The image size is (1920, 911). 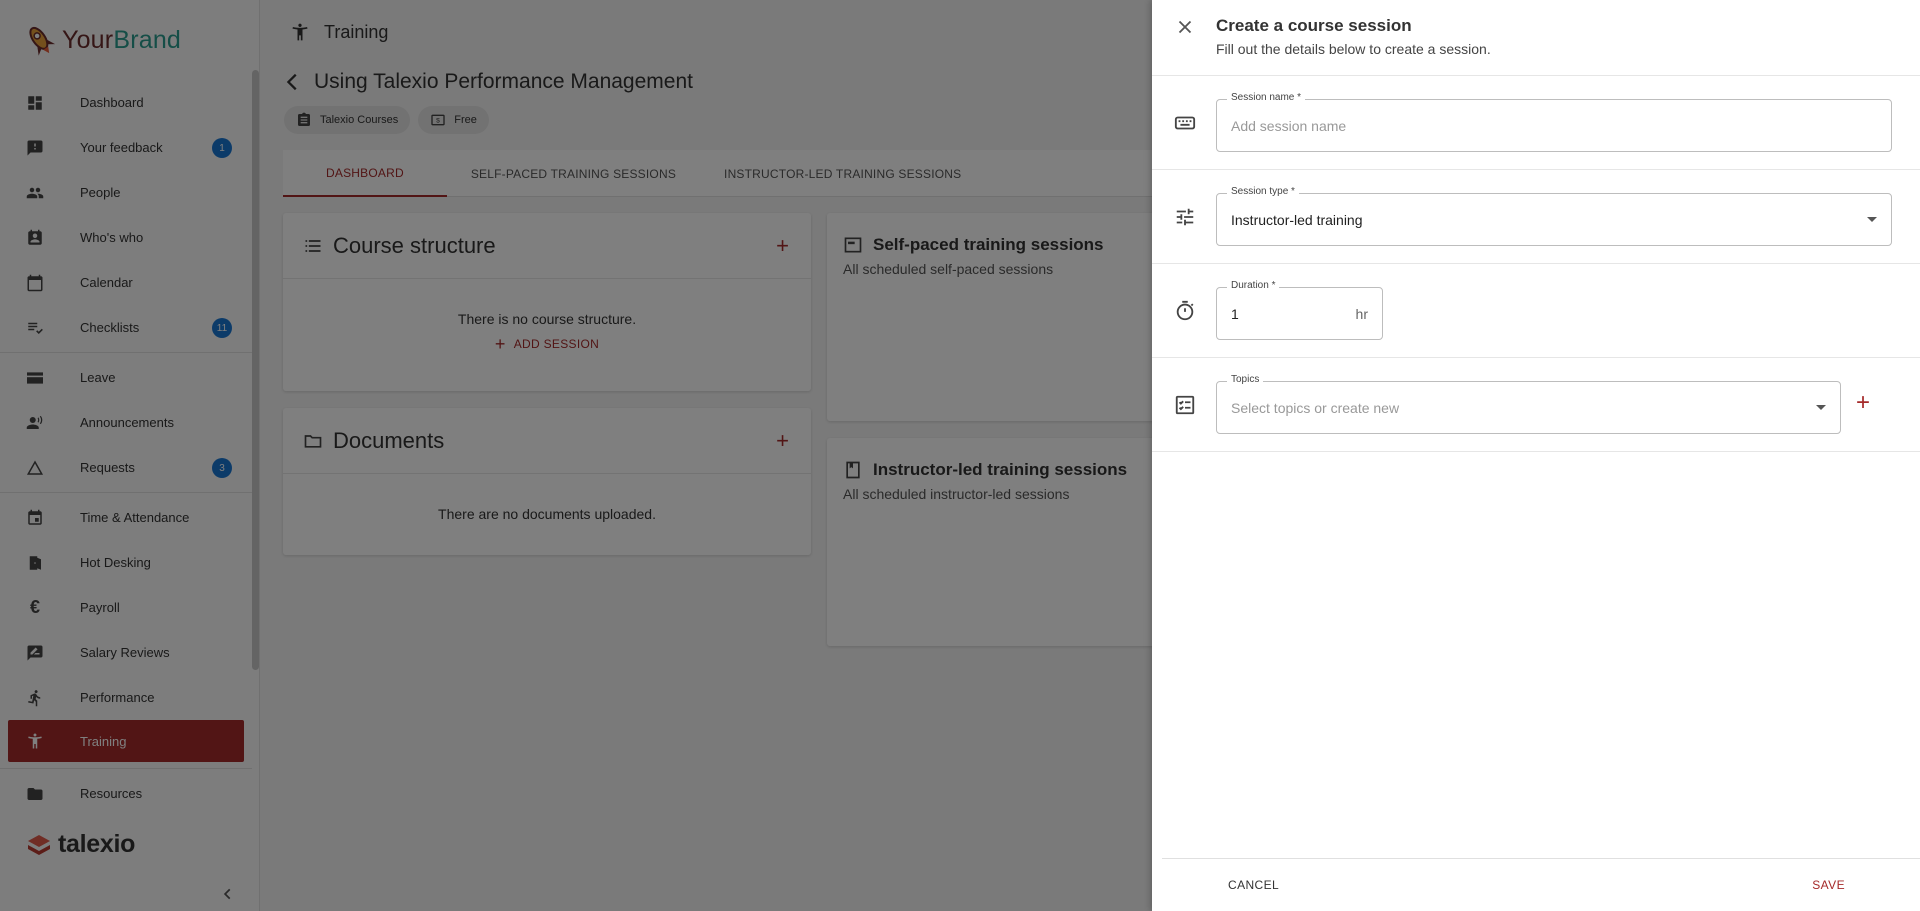 What do you see at coordinates (1235, 314) in the screenshot?
I see `duration-input: 1` at bounding box center [1235, 314].